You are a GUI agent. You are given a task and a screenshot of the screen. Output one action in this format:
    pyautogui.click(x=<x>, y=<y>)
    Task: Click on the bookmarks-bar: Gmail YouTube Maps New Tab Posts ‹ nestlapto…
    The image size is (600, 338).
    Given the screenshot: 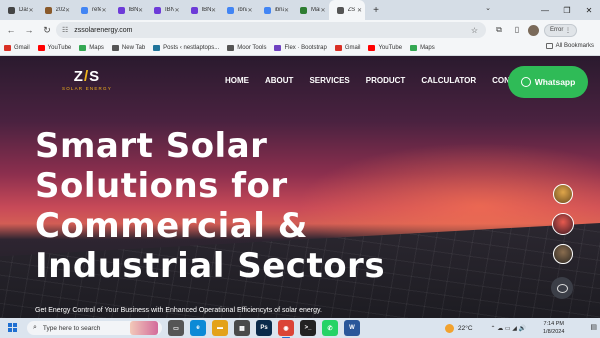 What is the action you would take?
    pyautogui.click(x=300, y=48)
    